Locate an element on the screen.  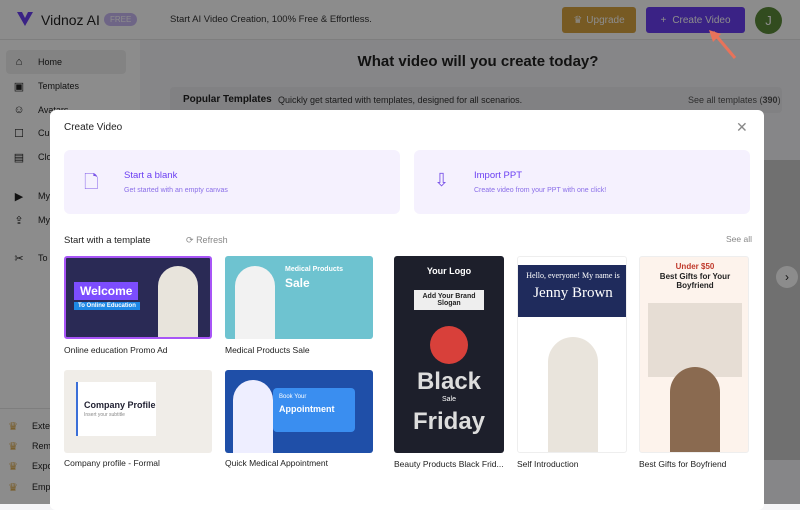
option-desc: Get started with an empty canvas is located at coordinates (176, 190).